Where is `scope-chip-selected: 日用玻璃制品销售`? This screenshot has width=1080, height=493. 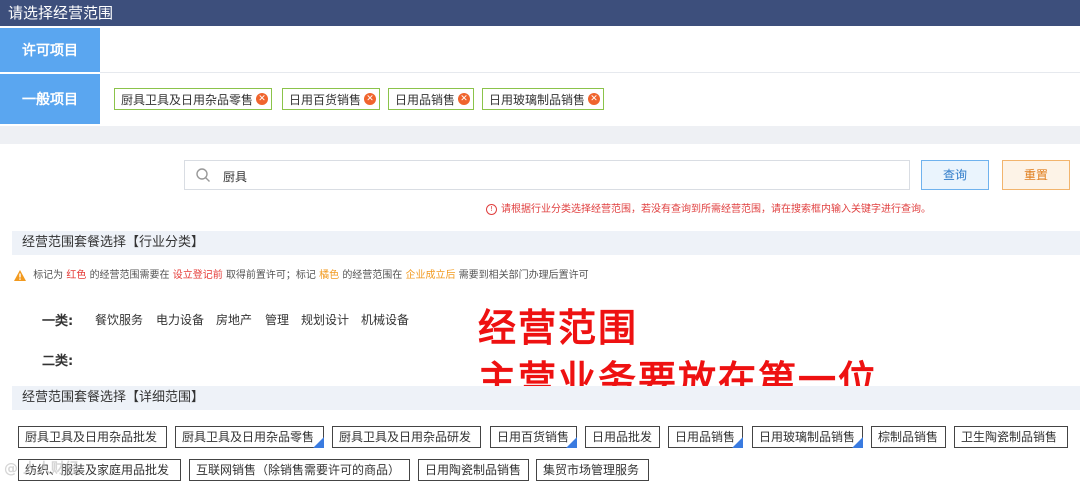 scope-chip-selected: 日用玻璃制品销售 is located at coordinates (807, 437).